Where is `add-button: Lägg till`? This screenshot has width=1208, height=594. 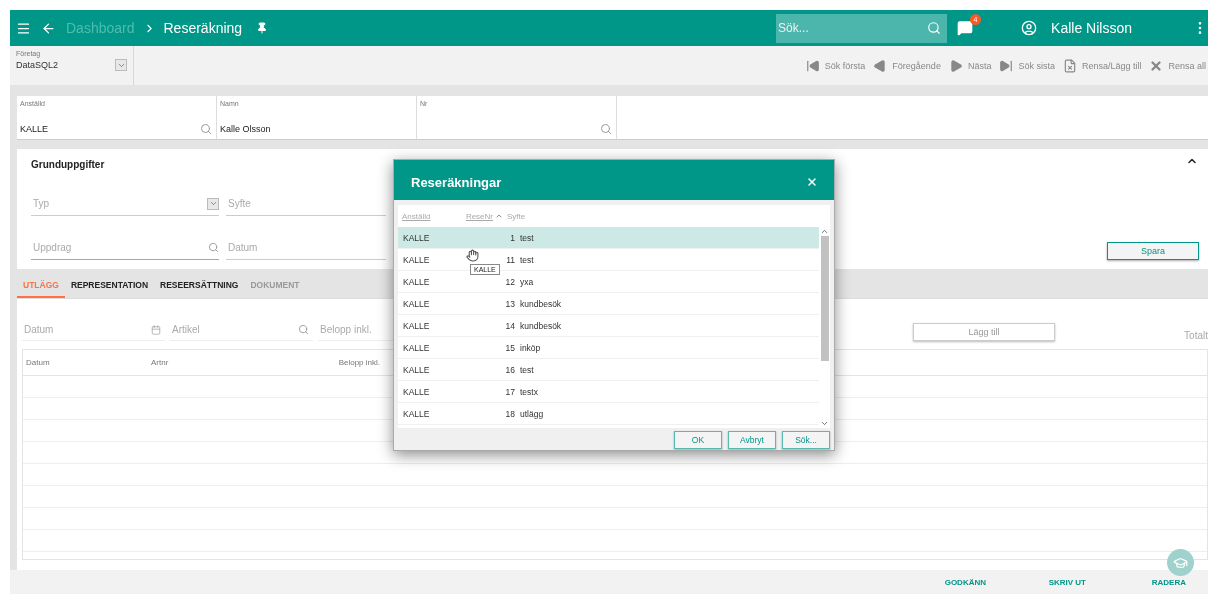
add-button: Lägg till is located at coordinates (984, 332).